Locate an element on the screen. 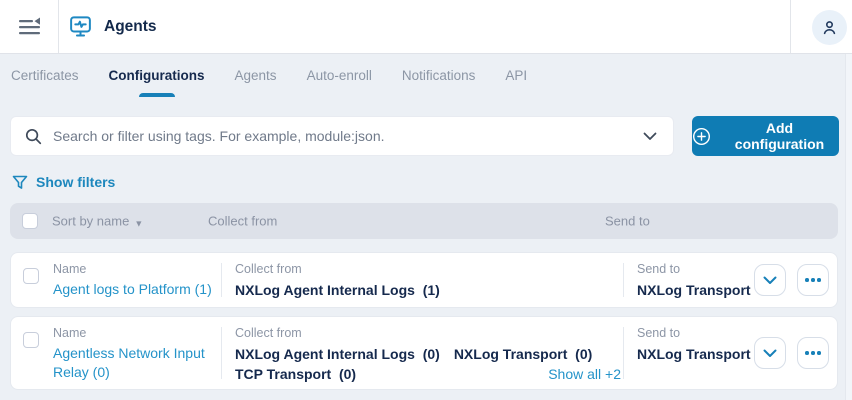 This screenshot has width=852, height=400. user-avatar is located at coordinates (829, 27).